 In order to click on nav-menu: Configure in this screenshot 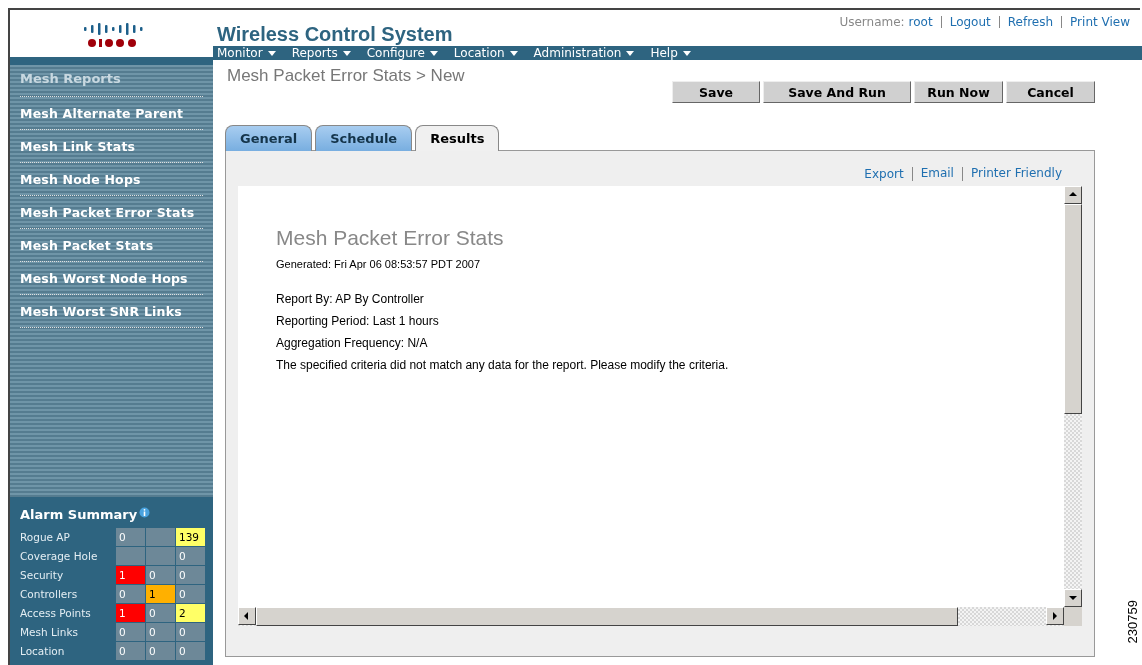, I will do `click(402, 53)`.